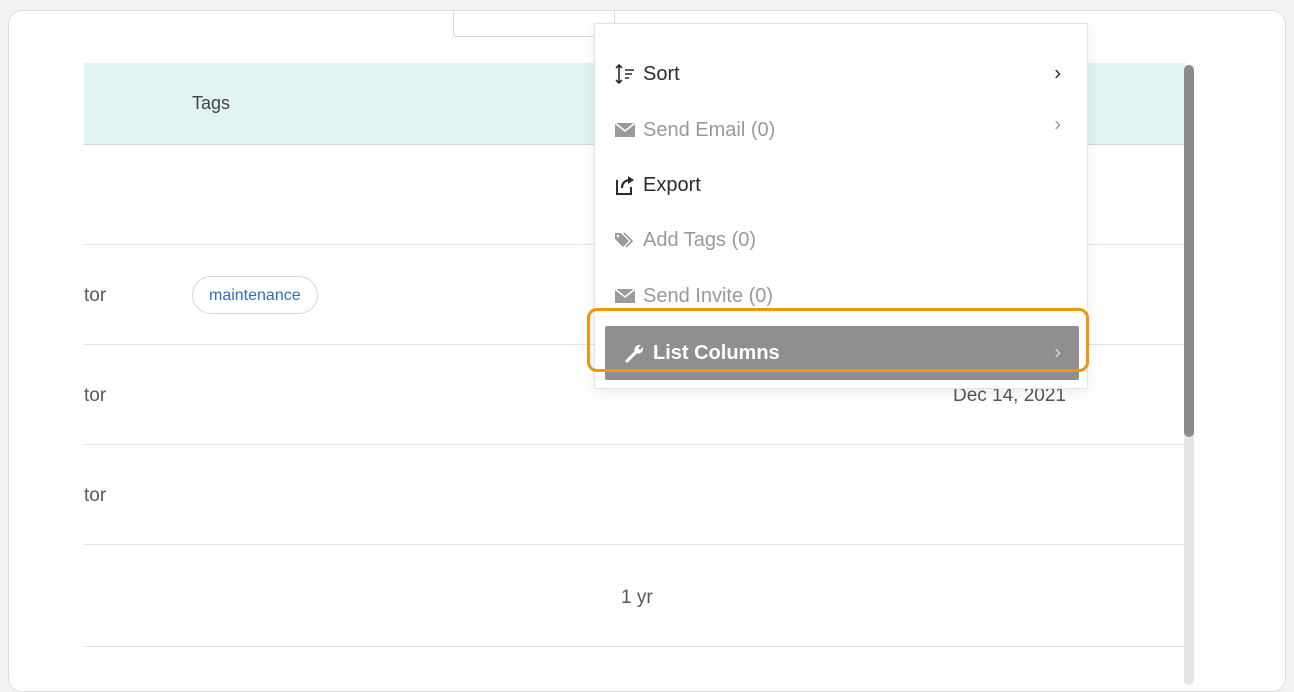 The height and width of the screenshot is (692, 1294). Describe the element at coordinates (841, 130) in the screenshot. I see `menu-item-send-email: Send Email (0) ›` at that location.